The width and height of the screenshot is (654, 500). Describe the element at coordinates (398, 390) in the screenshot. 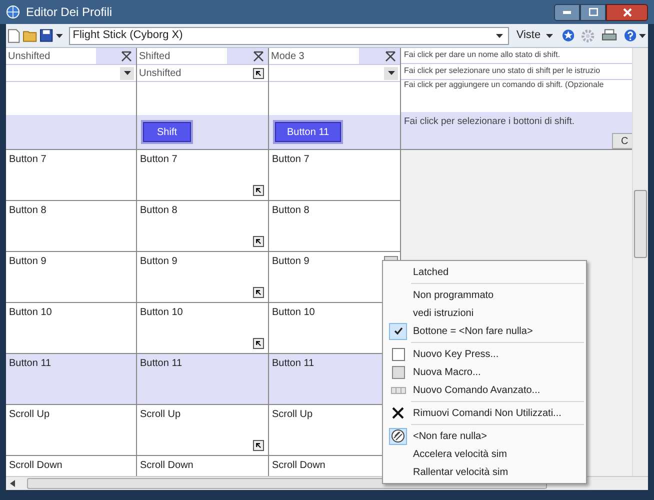

I see `advanced-icon` at that location.